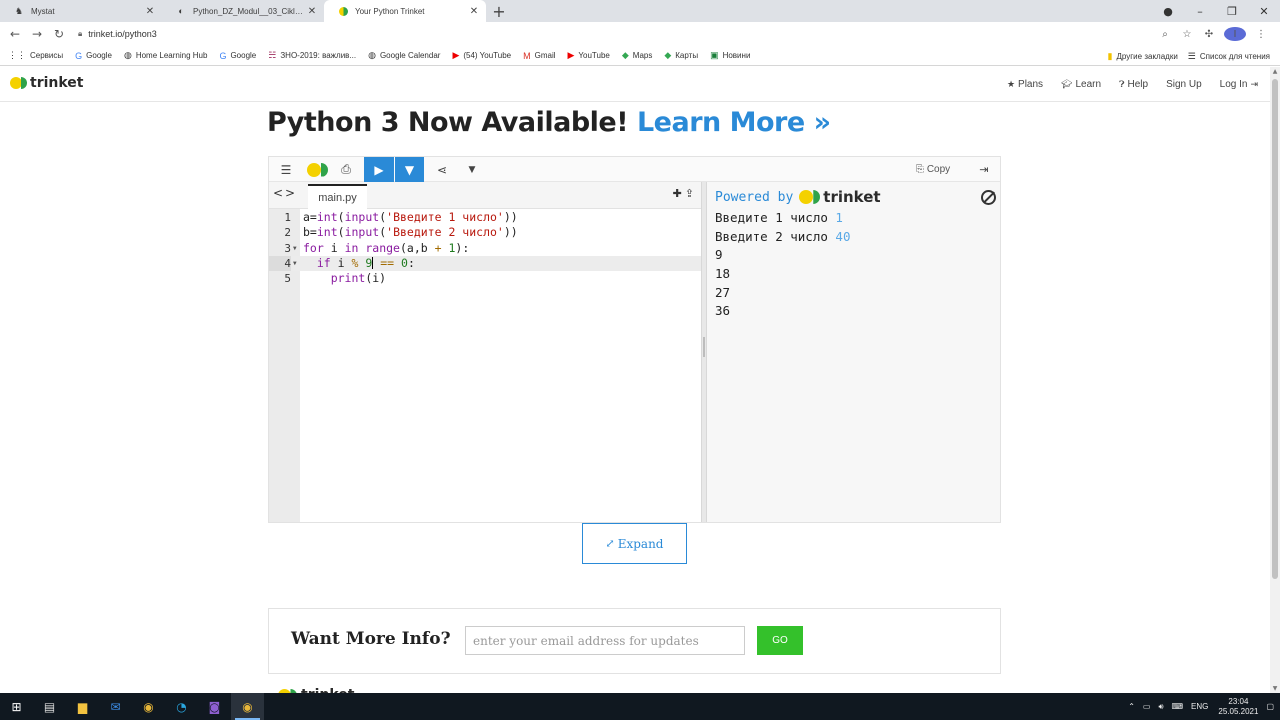 This screenshot has height=720, width=1280. I want to click on nav-help: ❓︎ Help, so click(1133, 84).